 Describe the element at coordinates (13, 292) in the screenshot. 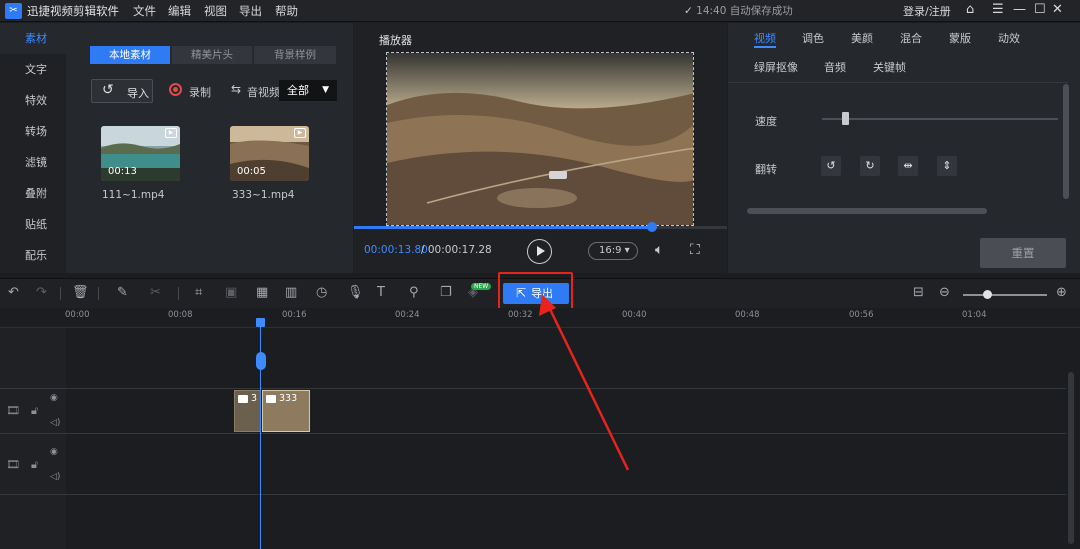

I see `undo-icon: ↶` at that location.